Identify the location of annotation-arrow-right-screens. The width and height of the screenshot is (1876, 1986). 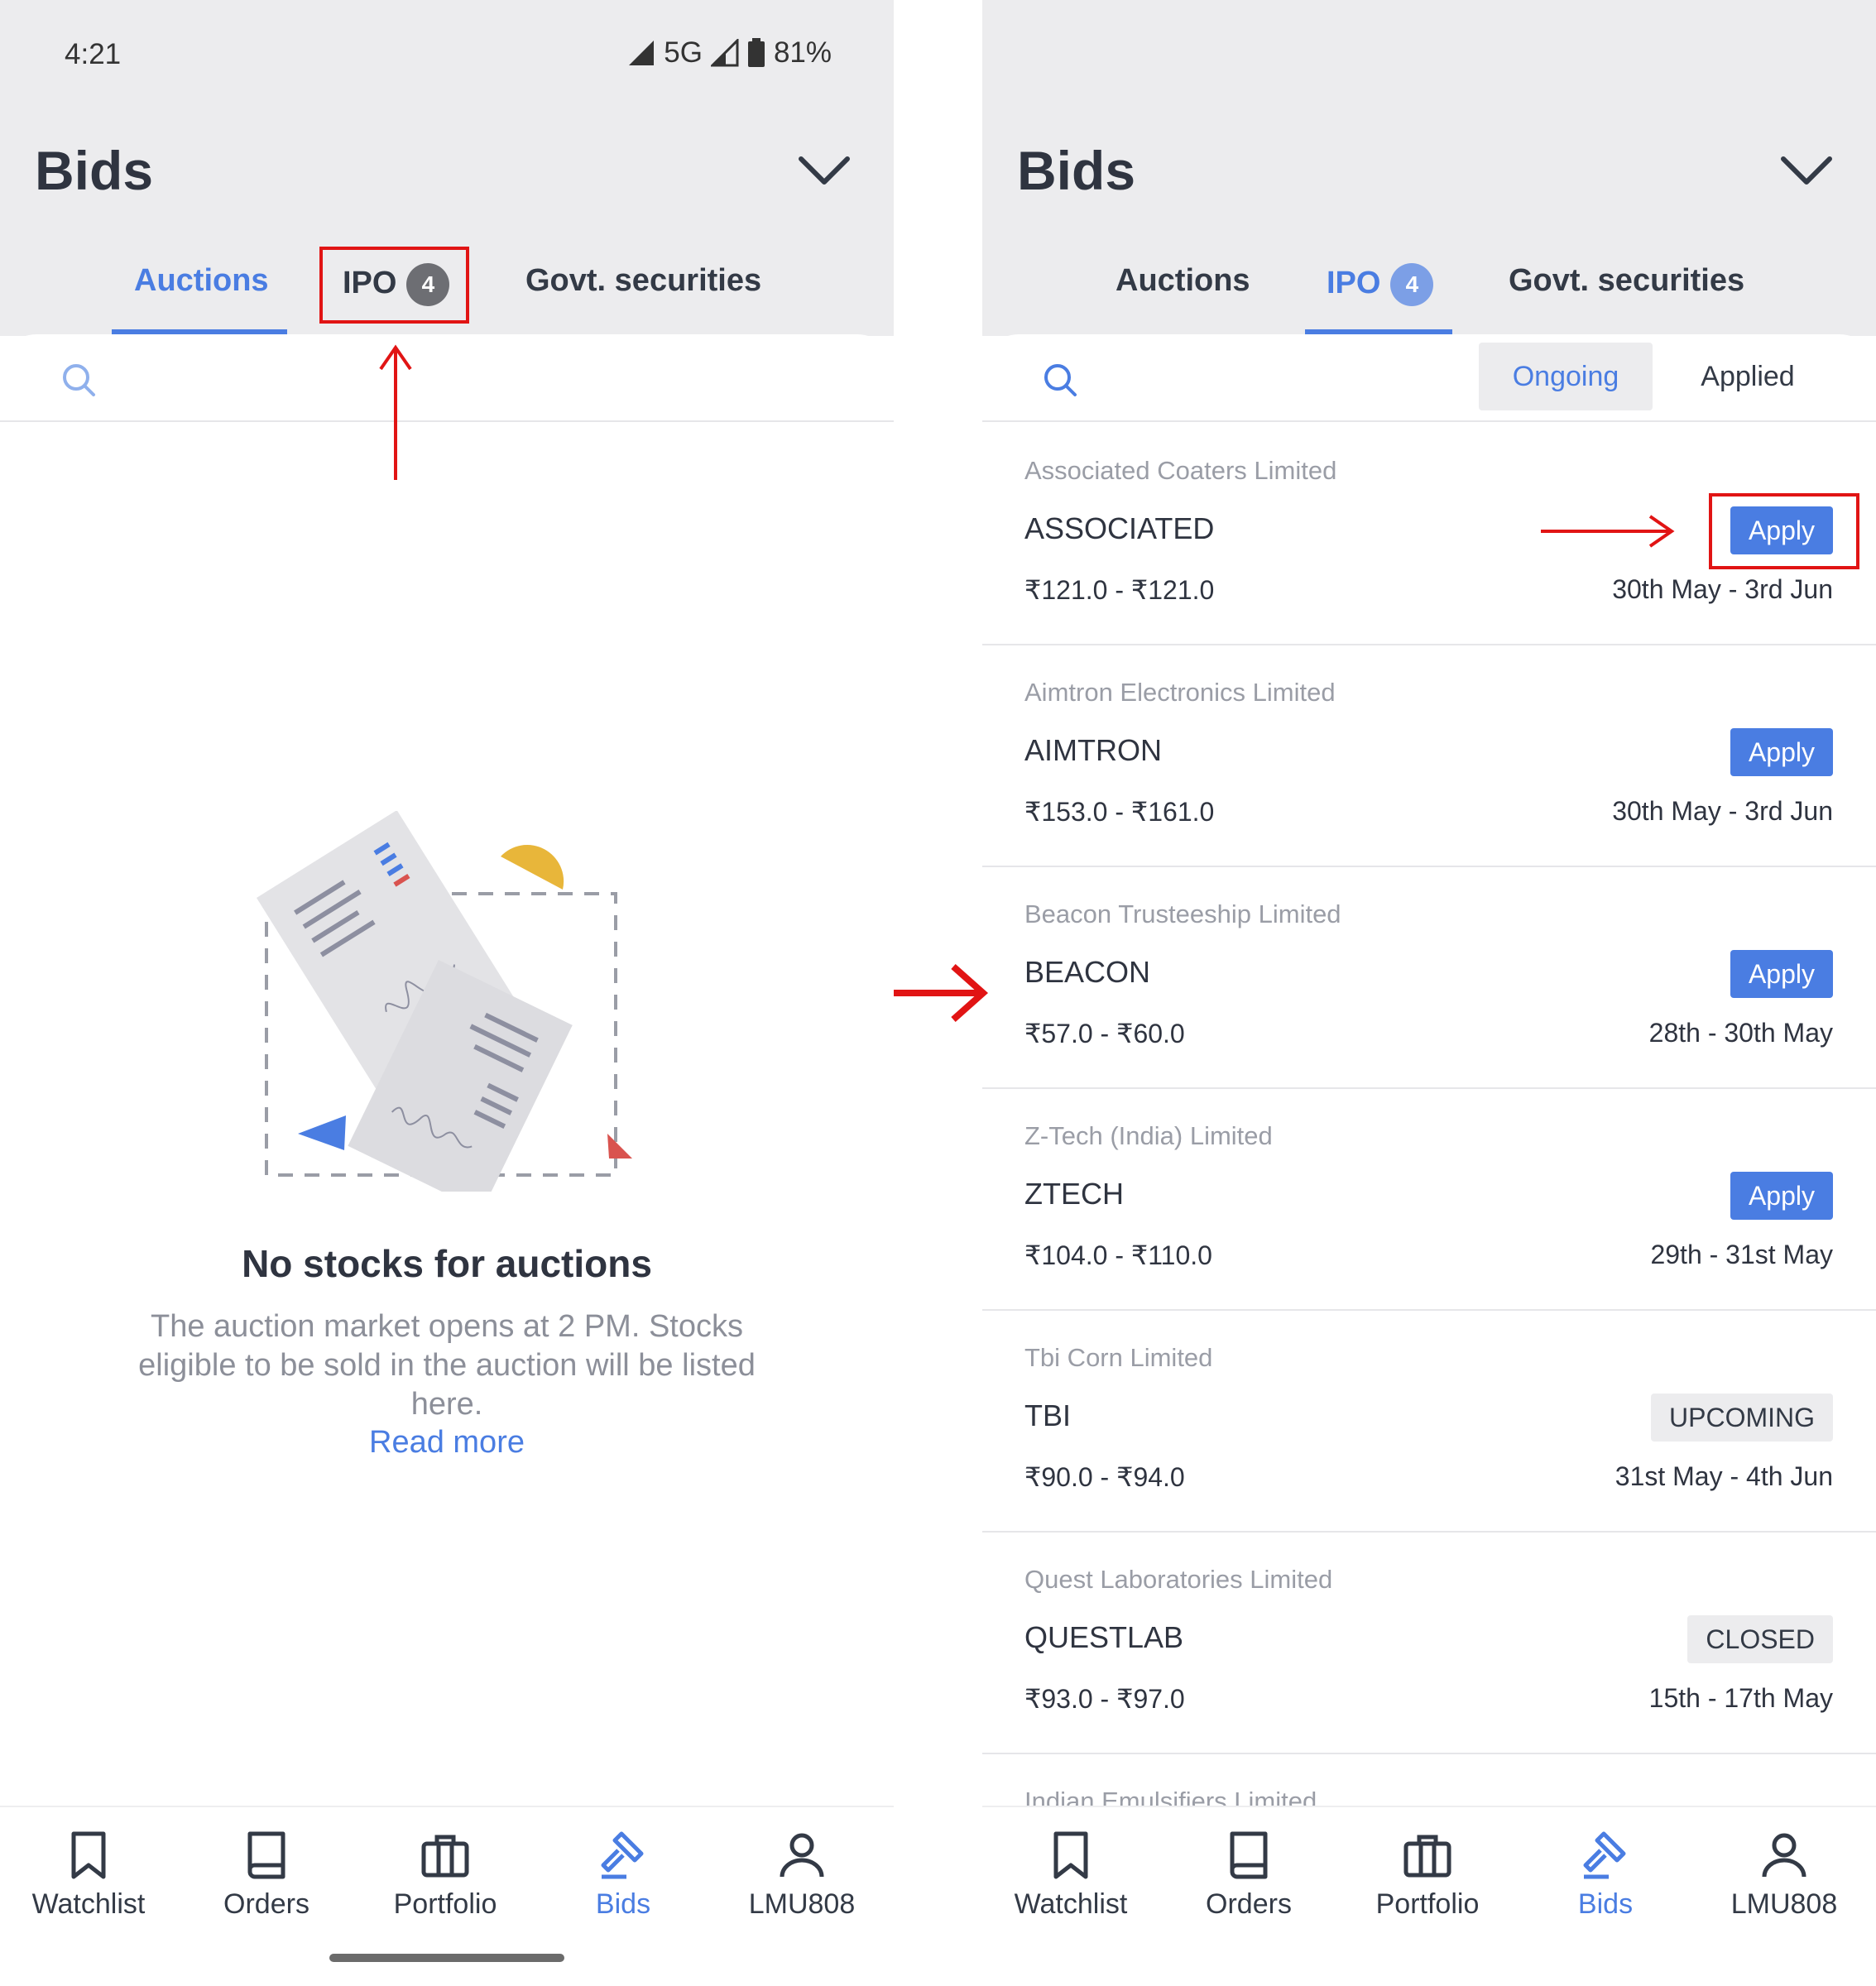
(941, 993).